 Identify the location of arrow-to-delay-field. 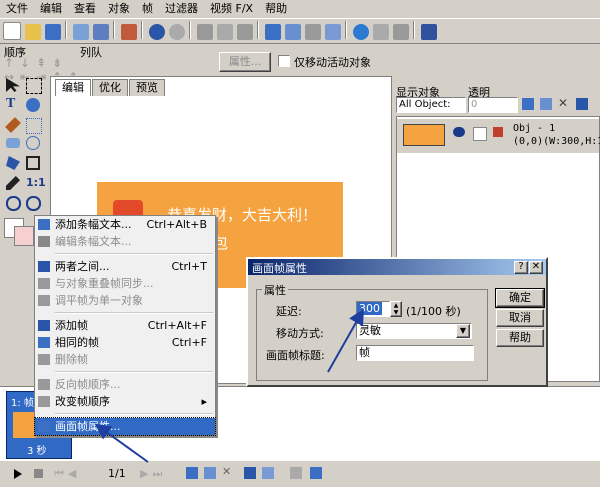
(345, 340).